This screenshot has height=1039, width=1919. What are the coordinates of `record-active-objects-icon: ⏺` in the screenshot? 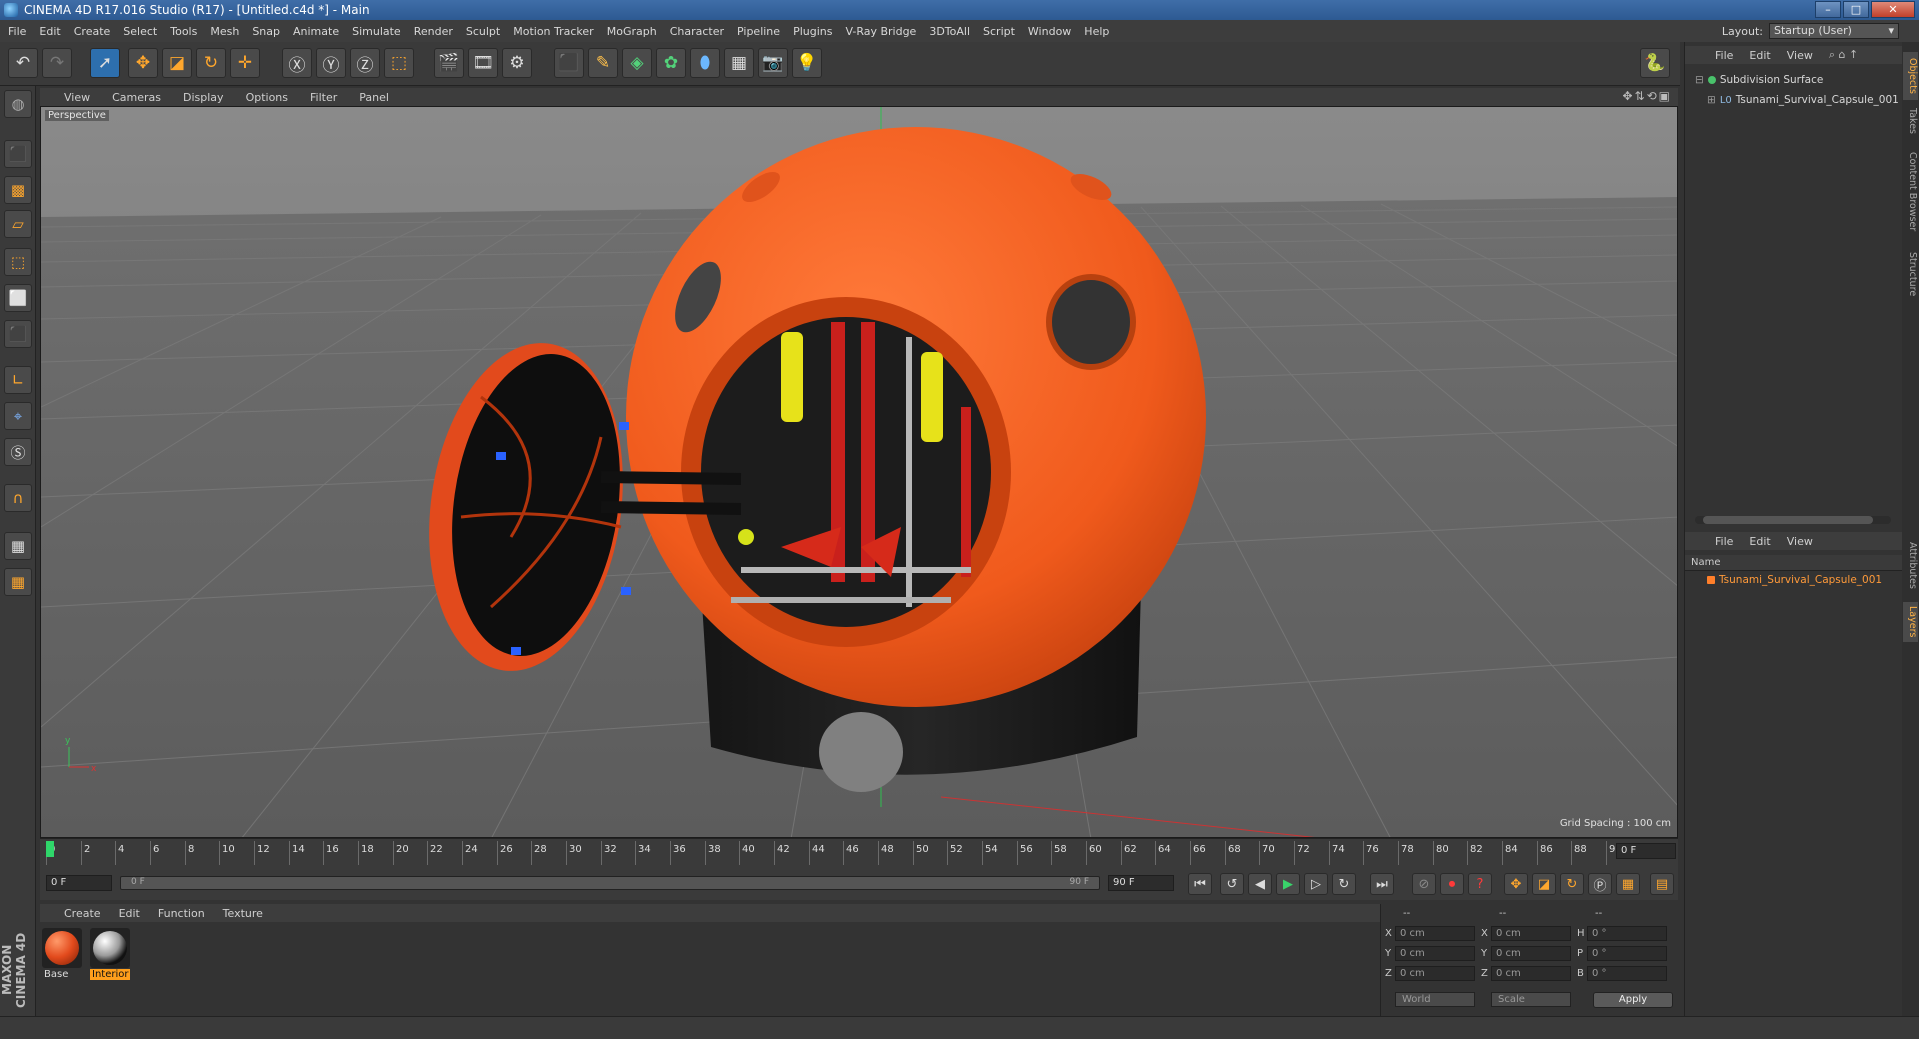 It's located at (1452, 884).